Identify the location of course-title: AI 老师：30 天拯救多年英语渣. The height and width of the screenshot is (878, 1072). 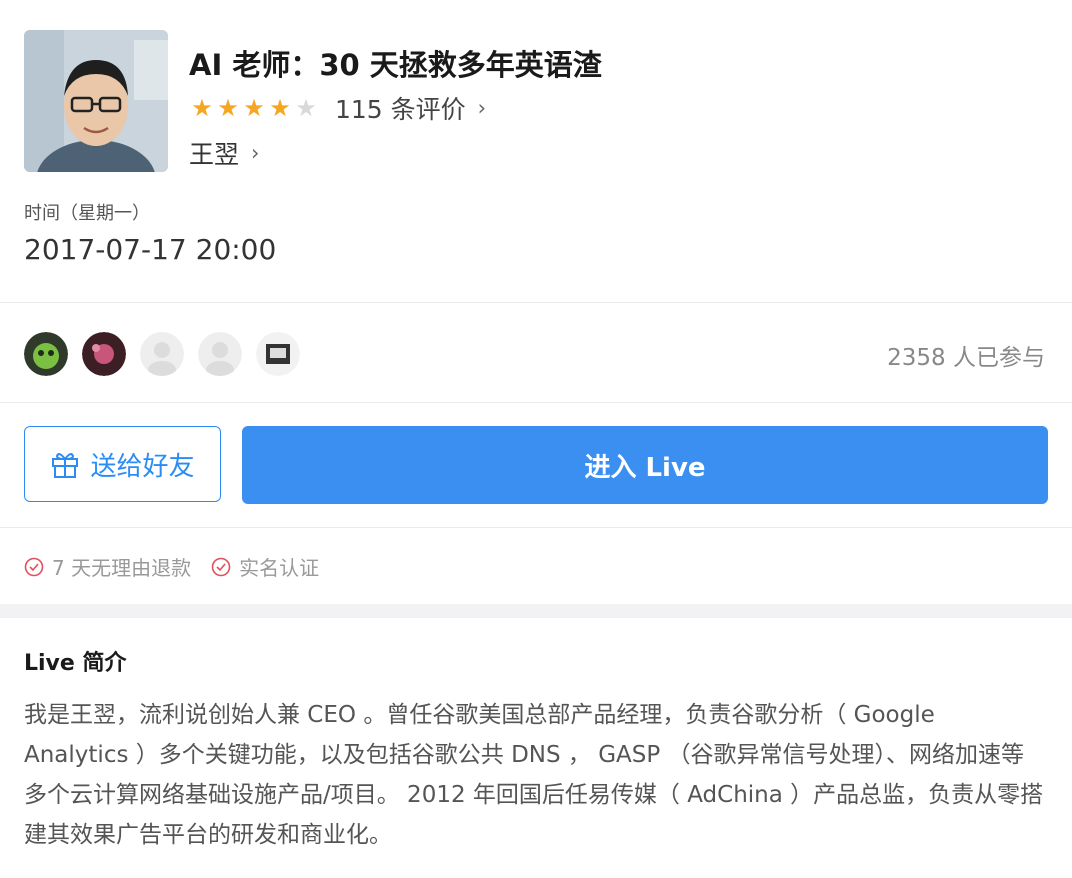
(395, 65).